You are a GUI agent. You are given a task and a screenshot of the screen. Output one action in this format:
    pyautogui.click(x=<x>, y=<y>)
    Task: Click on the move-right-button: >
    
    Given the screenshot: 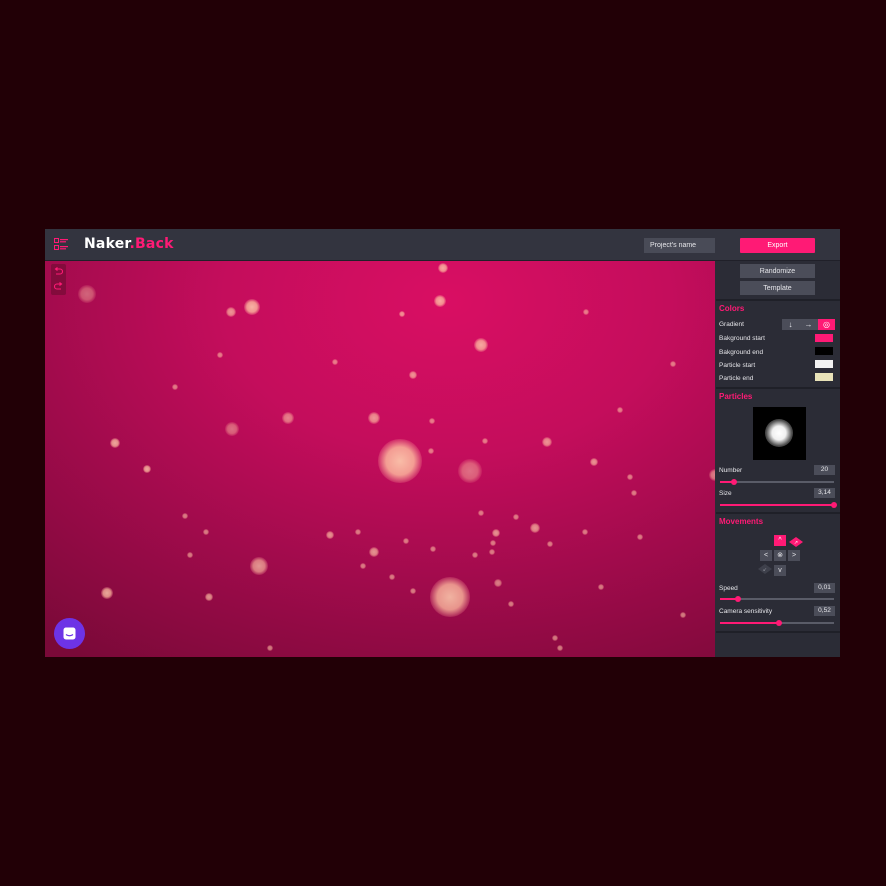 What is the action you would take?
    pyautogui.click(x=794, y=555)
    